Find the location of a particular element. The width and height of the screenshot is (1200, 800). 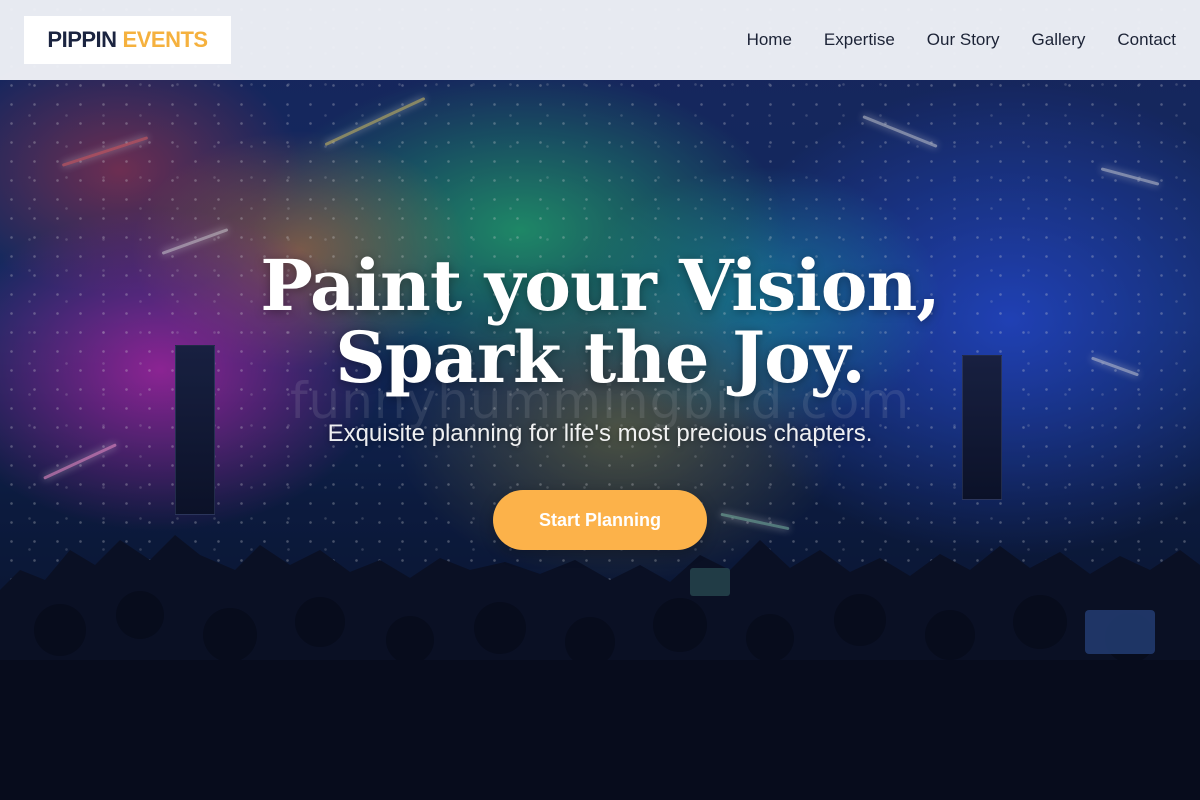

nav-link-expertise: Expertise is located at coordinates (859, 40).